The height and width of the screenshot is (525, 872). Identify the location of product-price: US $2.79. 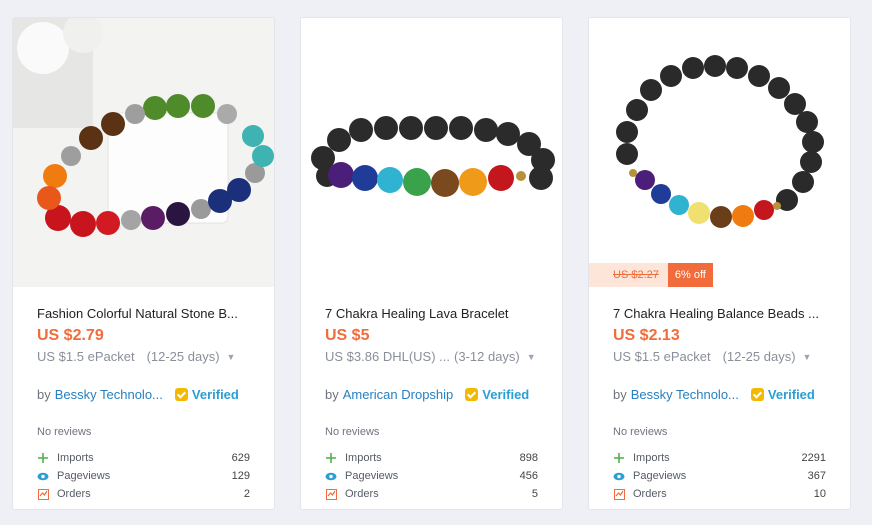
(70, 335).